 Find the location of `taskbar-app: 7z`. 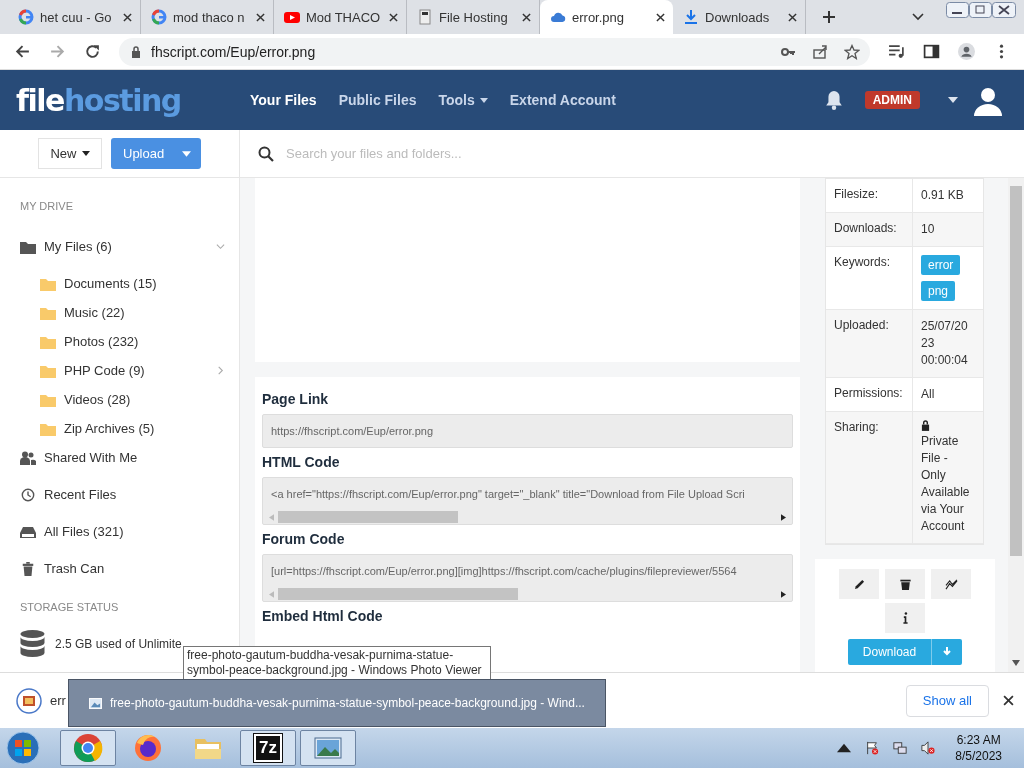

taskbar-app: 7z is located at coordinates (268, 748).